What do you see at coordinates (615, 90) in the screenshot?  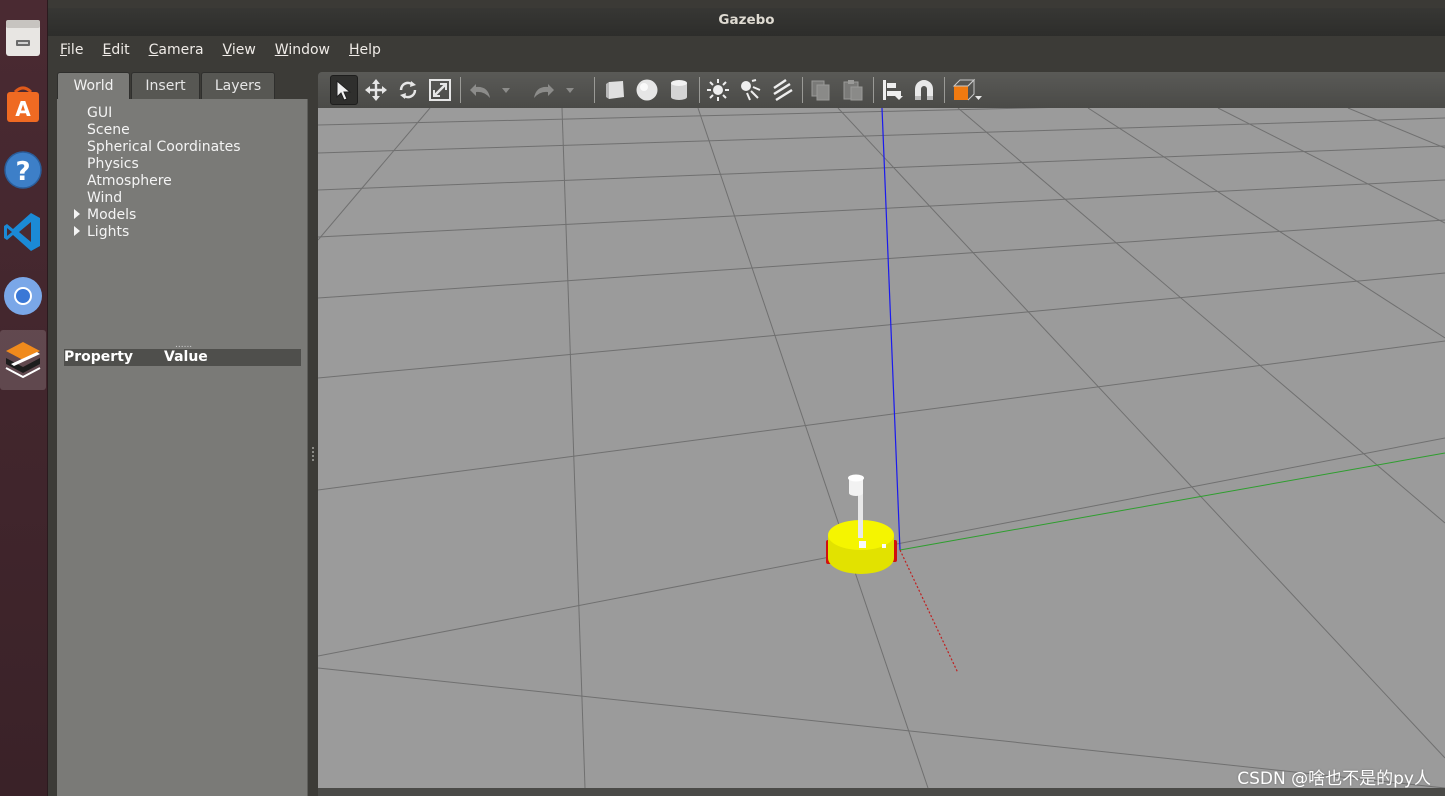 I see `box-shape-icon` at bounding box center [615, 90].